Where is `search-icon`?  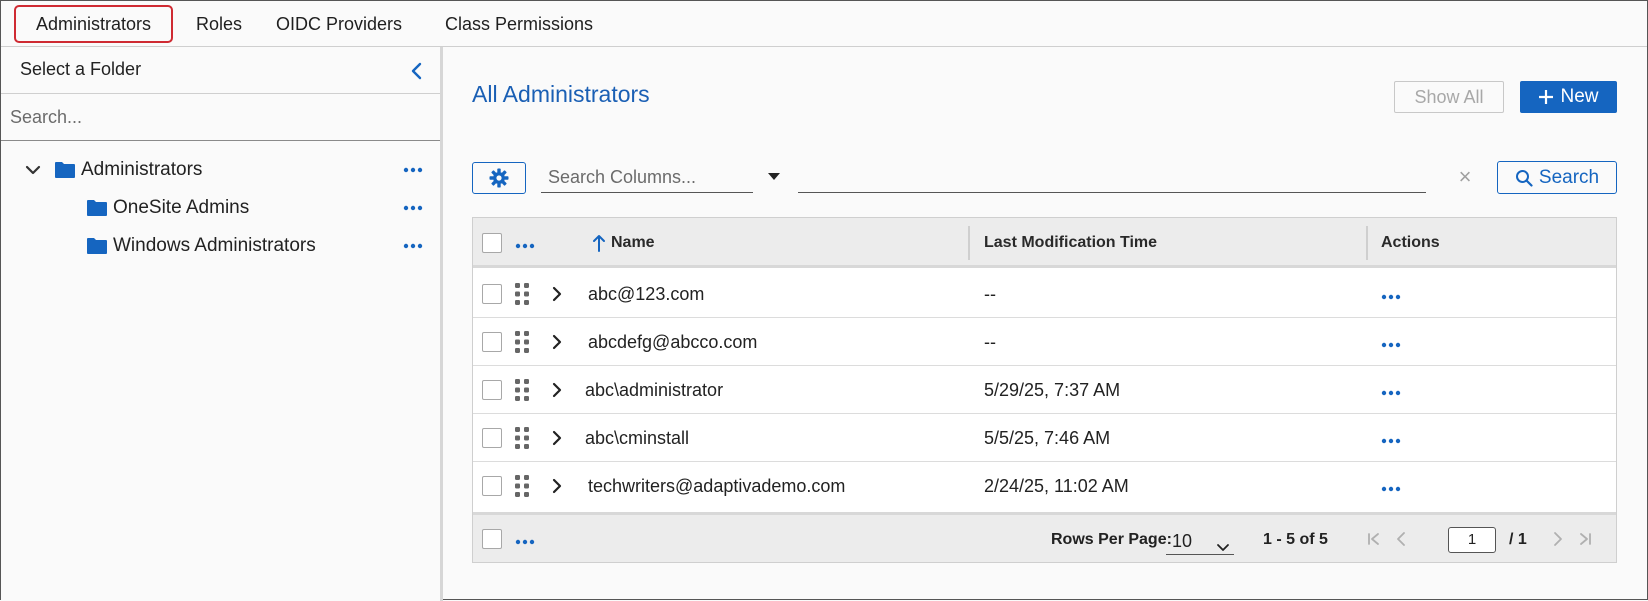 search-icon is located at coordinates (1524, 178).